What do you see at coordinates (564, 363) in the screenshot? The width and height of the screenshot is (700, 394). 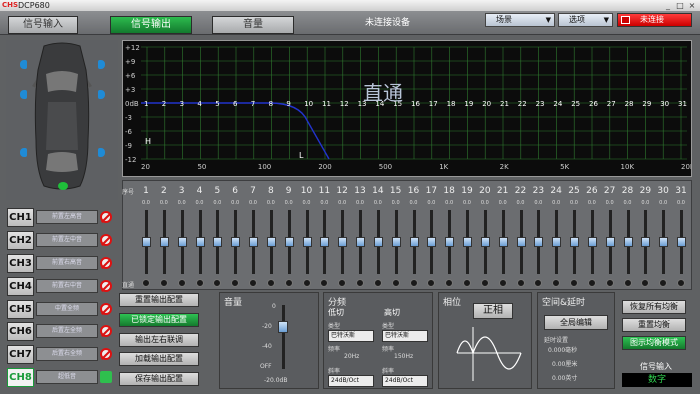 I see `delay-cm-value: 0.00厘米` at bounding box center [564, 363].